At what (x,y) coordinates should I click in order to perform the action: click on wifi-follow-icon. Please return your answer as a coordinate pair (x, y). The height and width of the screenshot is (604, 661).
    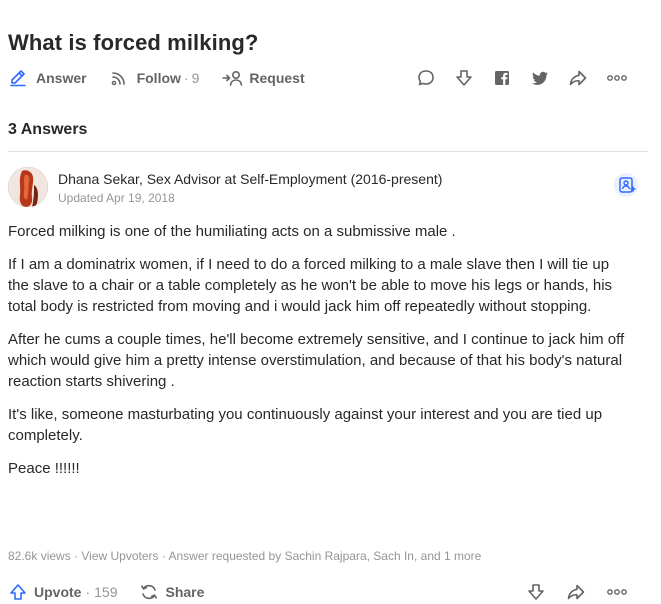
    Looking at the image, I should click on (119, 78).